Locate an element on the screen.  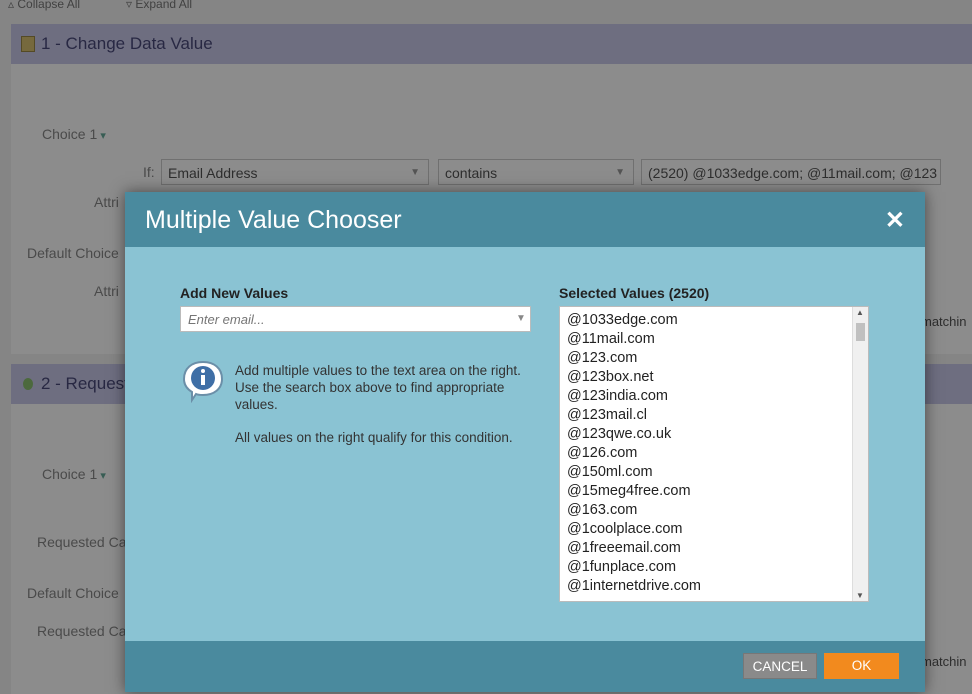
list-item: @15meg4free.com is located at coordinates (634, 491).